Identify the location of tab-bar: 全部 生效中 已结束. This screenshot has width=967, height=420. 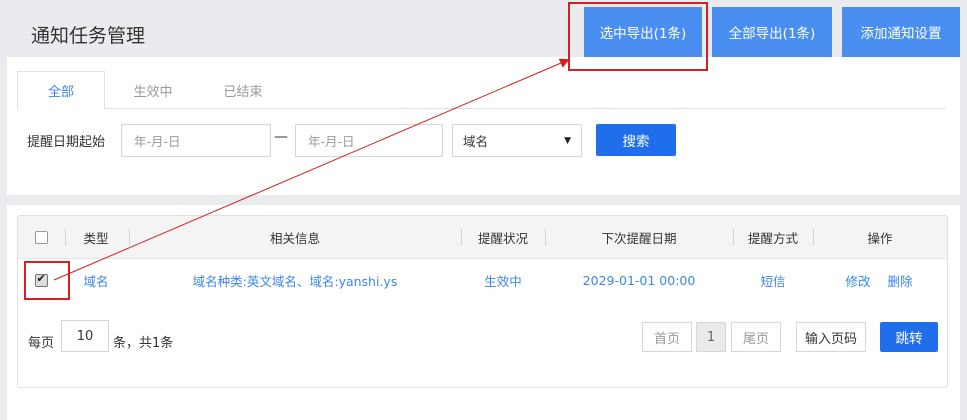
(481, 90).